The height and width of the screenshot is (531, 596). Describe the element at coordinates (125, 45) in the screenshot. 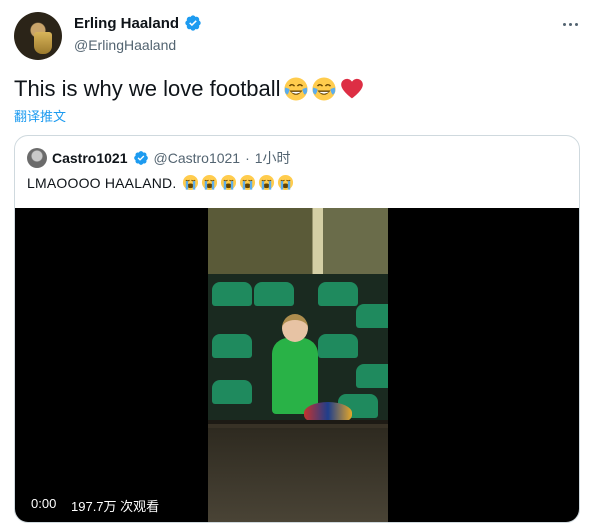

I see `author-handle: @ErlingHaaland` at that location.